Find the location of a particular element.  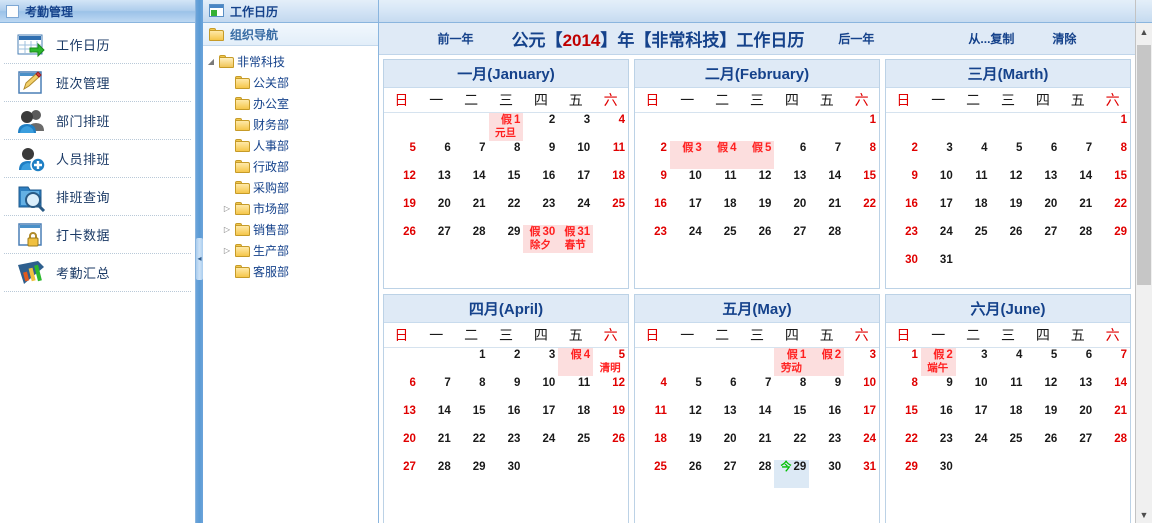

day-cell: 20 is located at coordinates (1042, 211).